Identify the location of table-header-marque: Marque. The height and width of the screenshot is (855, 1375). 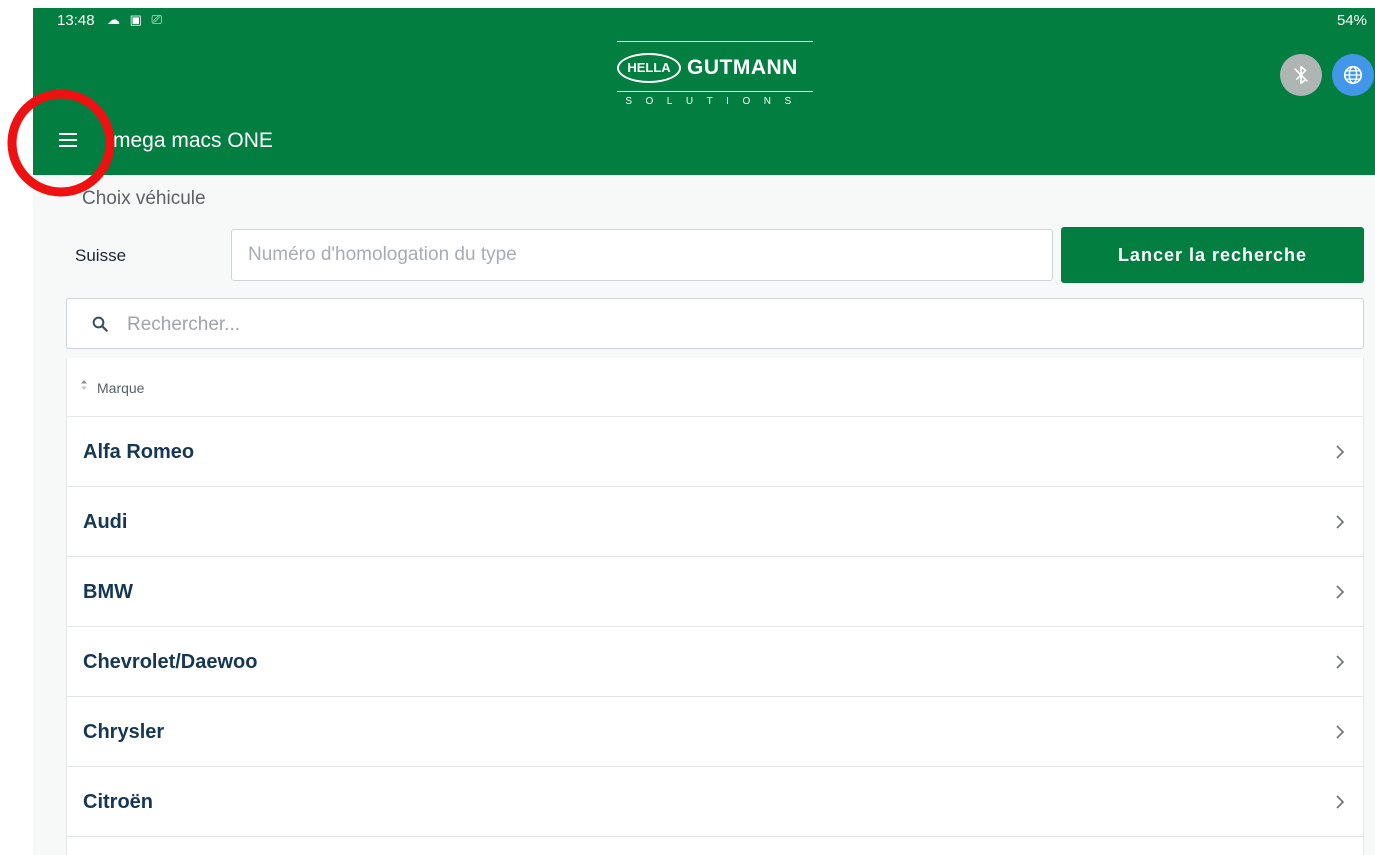
(715, 387).